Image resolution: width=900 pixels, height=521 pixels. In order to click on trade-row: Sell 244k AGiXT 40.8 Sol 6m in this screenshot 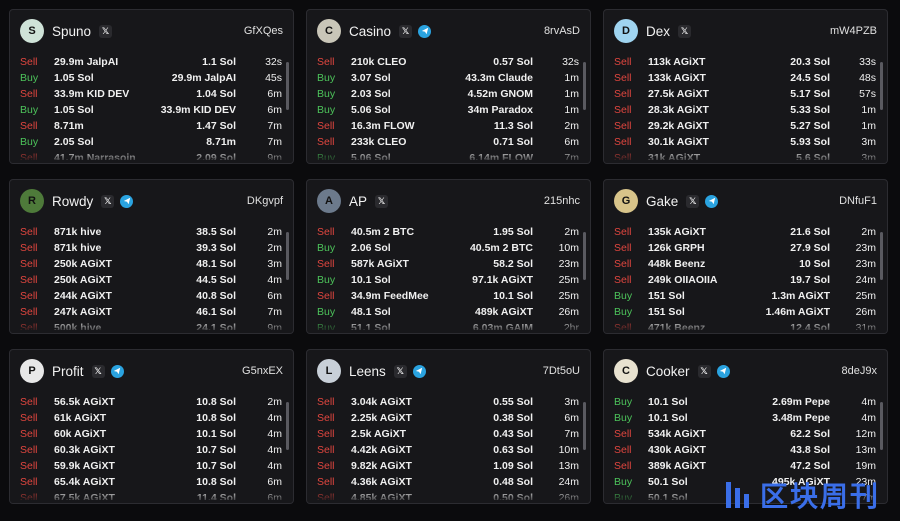, I will do `click(151, 296)`.